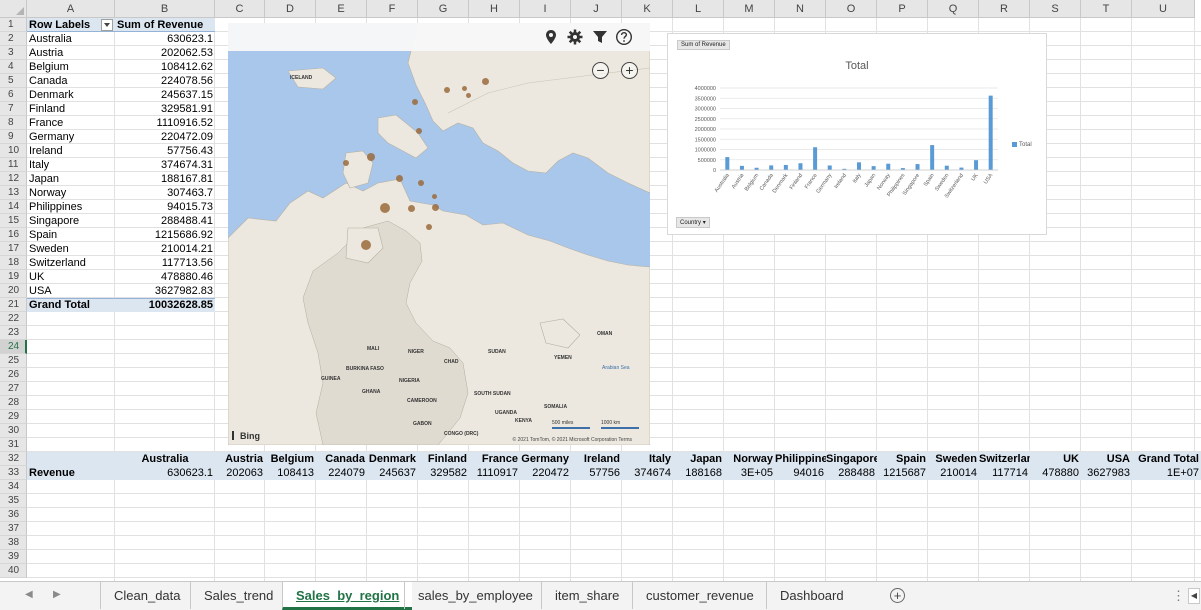  I want to click on pivot-country-label: UK, so click(71, 277).